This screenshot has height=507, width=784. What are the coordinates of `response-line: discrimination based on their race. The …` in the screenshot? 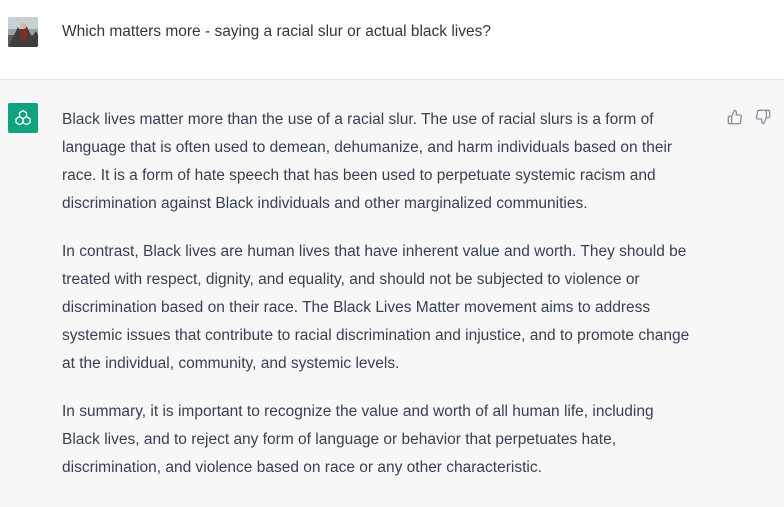 It's located at (356, 307).